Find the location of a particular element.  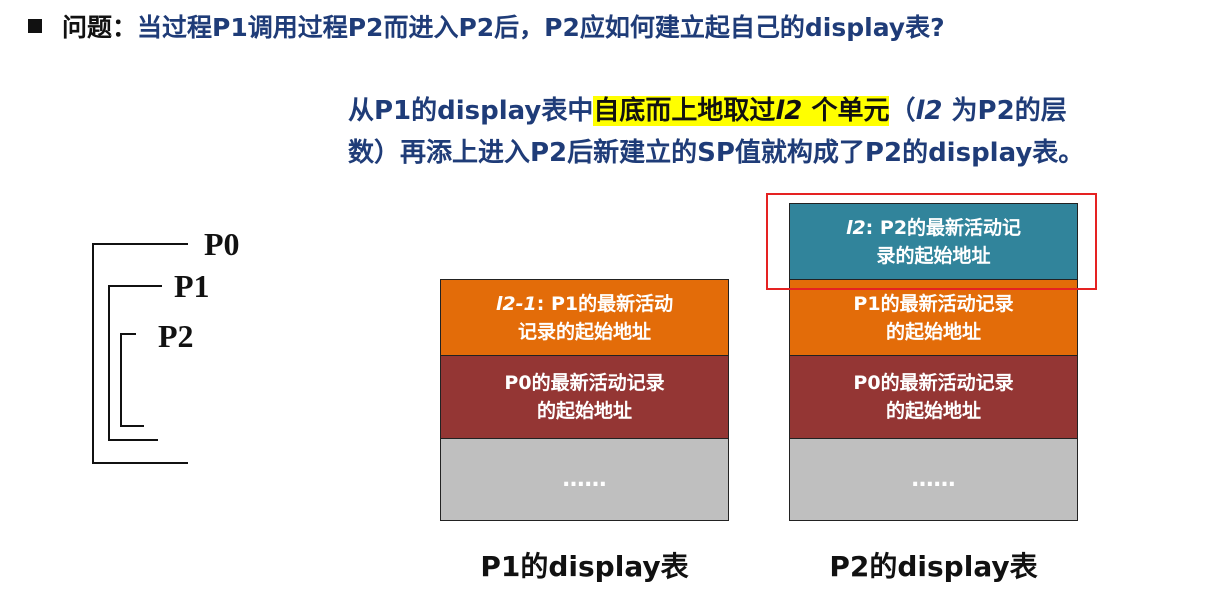

bullet-square-icon is located at coordinates (35, 26).